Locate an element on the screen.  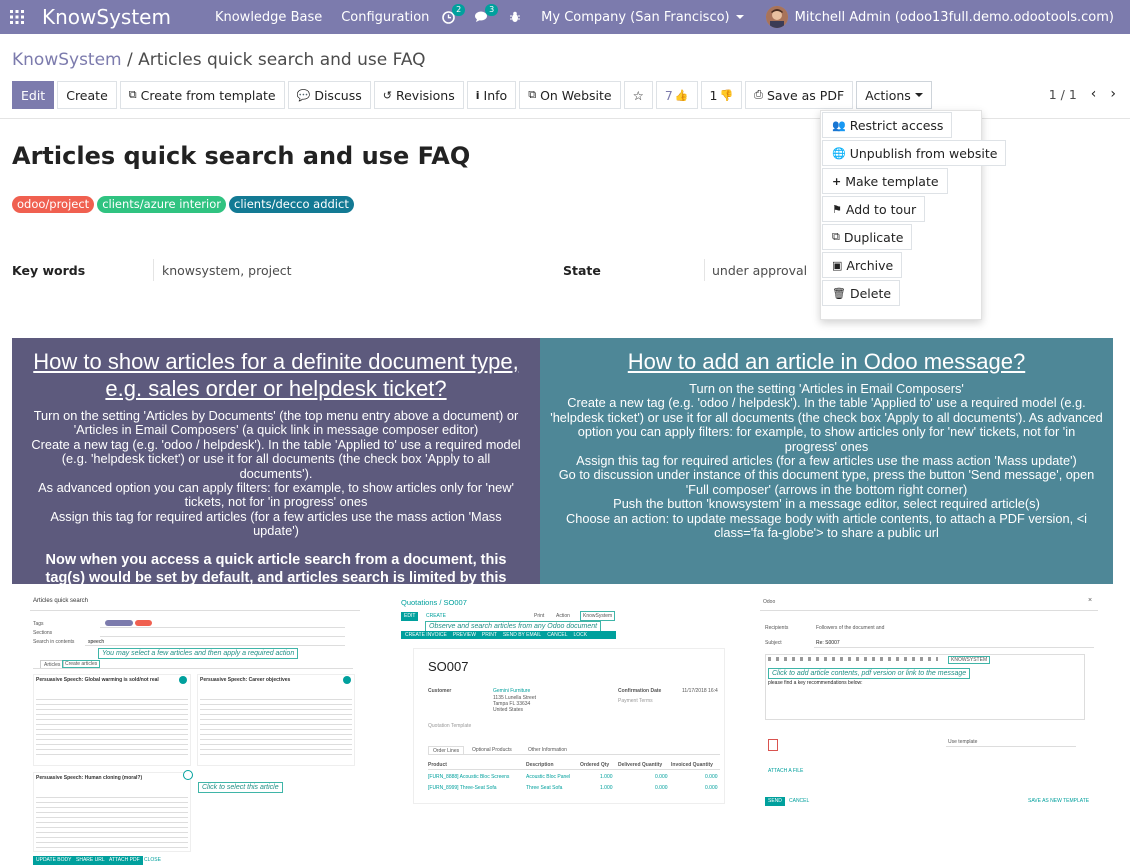
company-name: My Company (San Francisco) is located at coordinates (635, 17).